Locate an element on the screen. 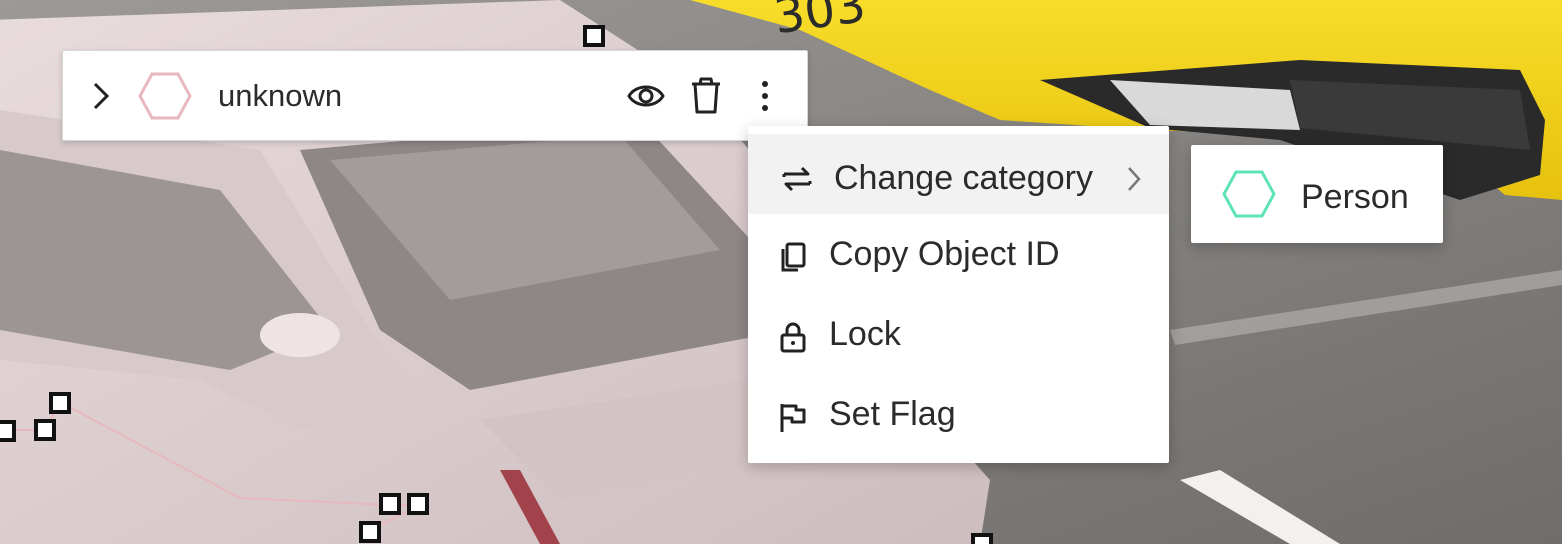 This screenshot has height=544, width=1562. more-options-icon is located at coordinates (765, 96).